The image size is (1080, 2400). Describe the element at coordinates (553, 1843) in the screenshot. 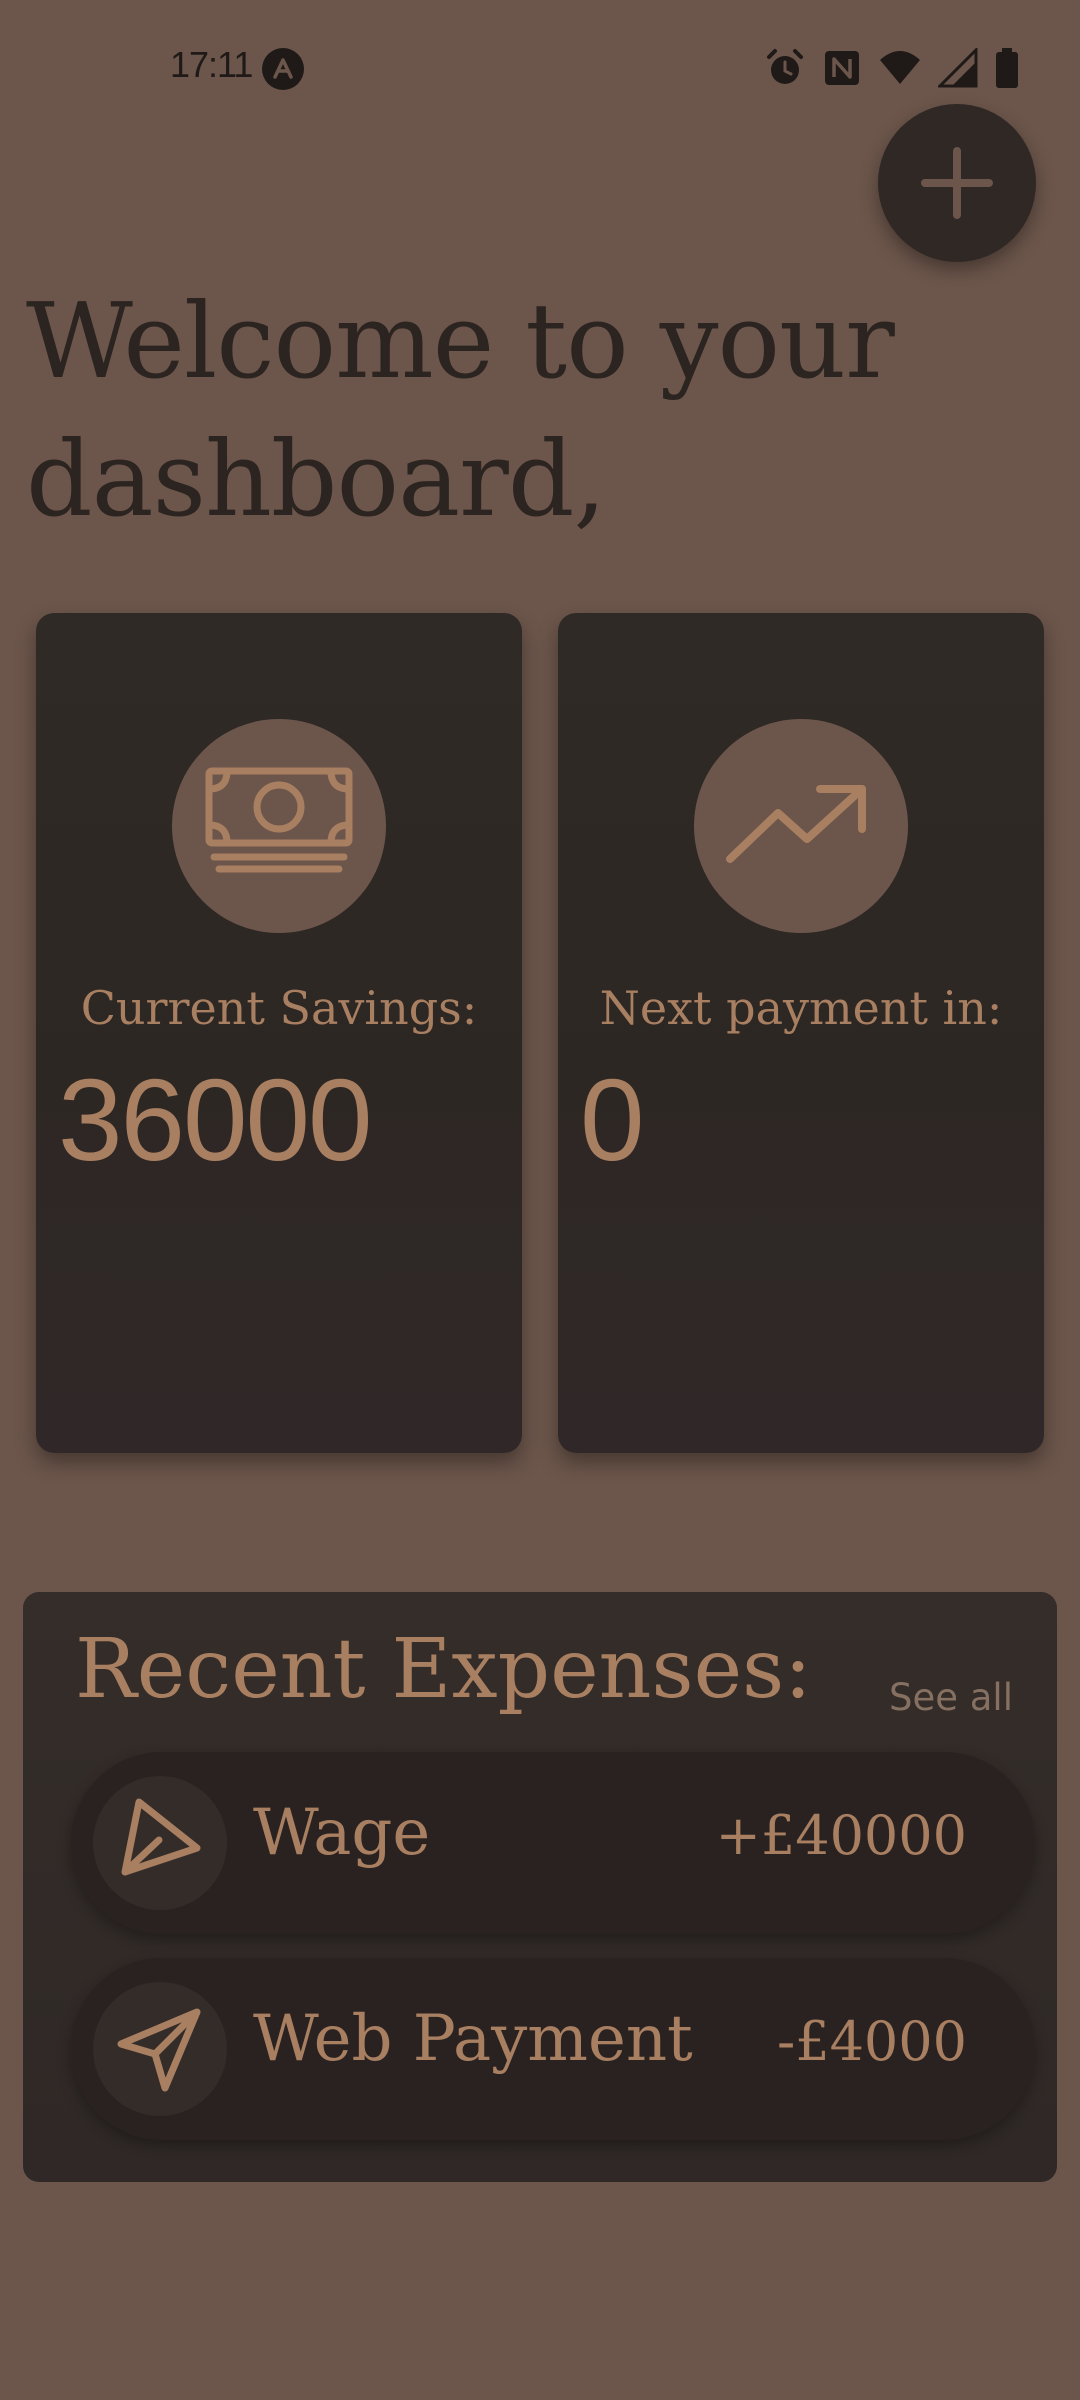

I see `expense-item: Wage +£40000` at that location.